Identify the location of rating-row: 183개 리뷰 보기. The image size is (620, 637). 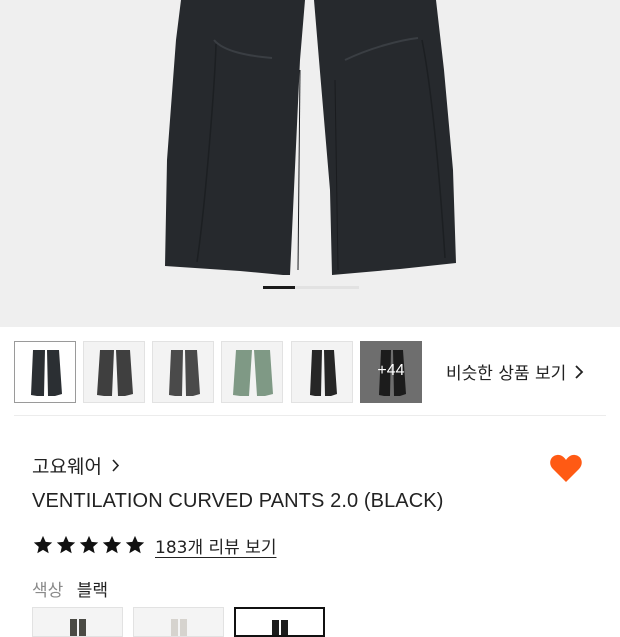
(154, 545).